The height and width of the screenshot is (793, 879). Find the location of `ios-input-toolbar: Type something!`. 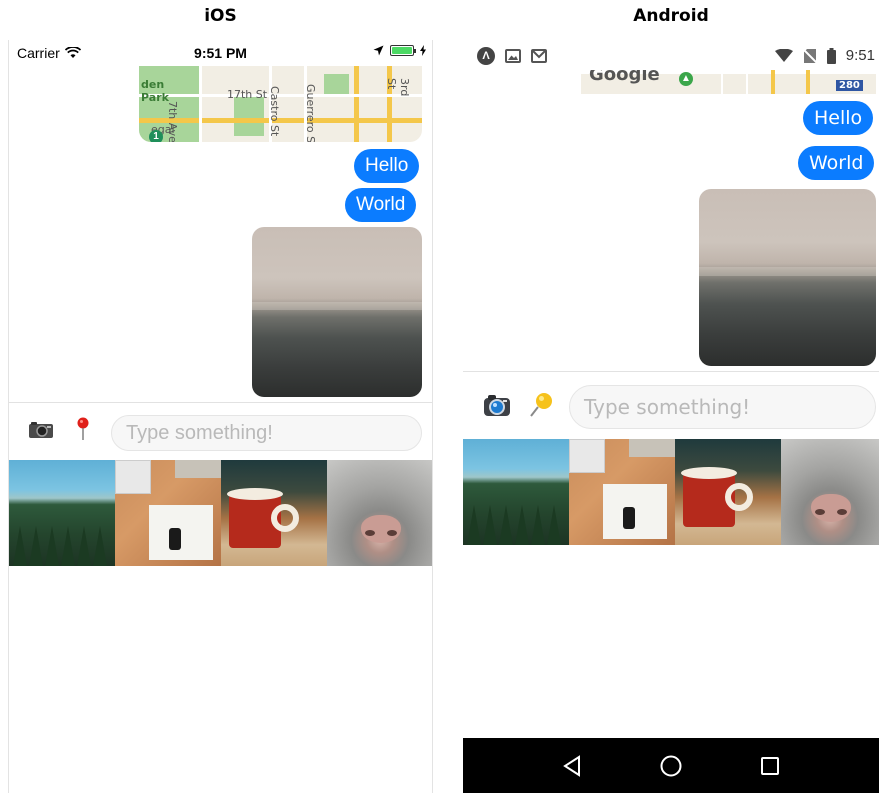

ios-input-toolbar: Type something! is located at coordinates (220, 431).